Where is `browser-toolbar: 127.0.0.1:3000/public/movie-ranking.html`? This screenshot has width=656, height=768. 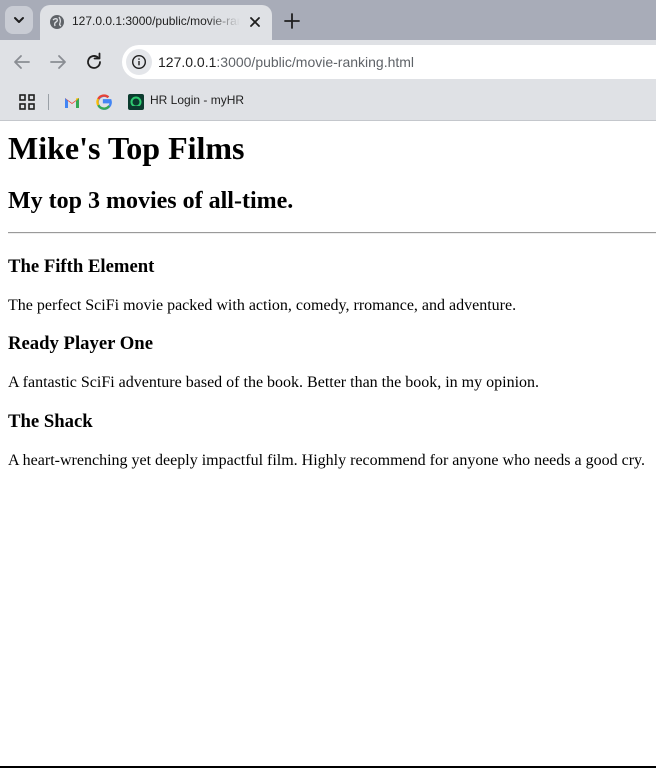 browser-toolbar: 127.0.0.1:3000/public/movie-ranking.html is located at coordinates (328, 62).